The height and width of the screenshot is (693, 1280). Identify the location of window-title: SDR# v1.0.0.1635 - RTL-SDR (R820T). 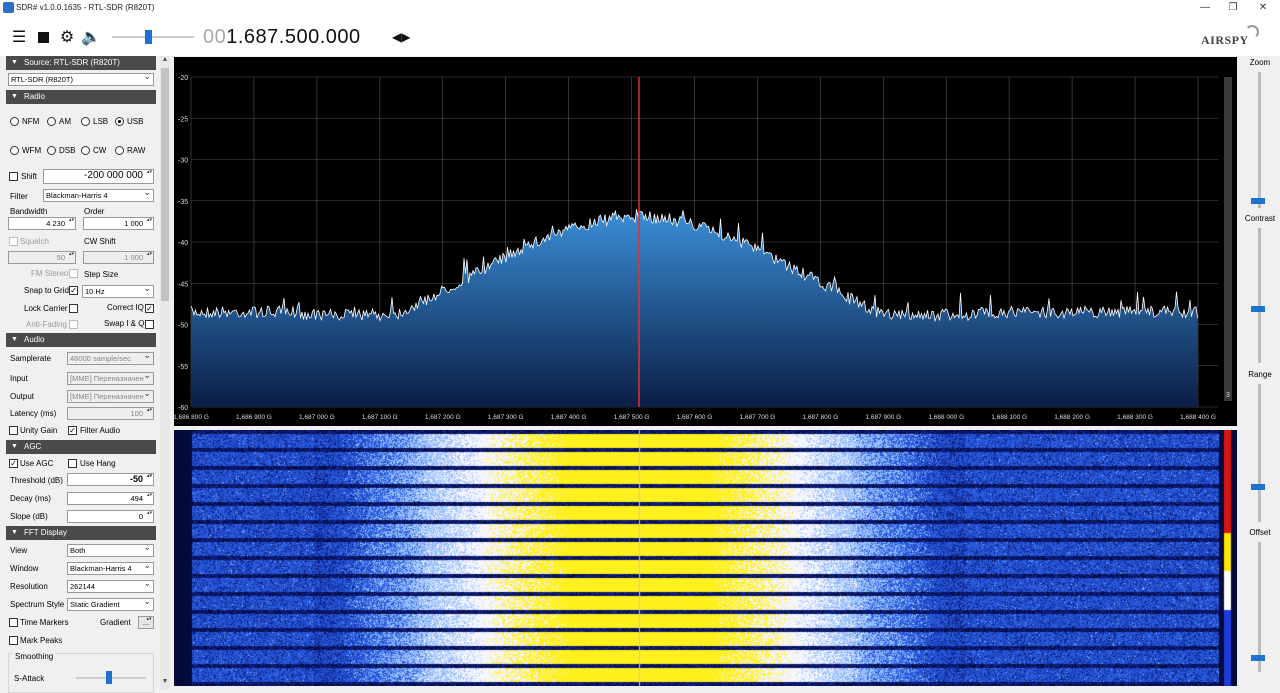
(85, 7).